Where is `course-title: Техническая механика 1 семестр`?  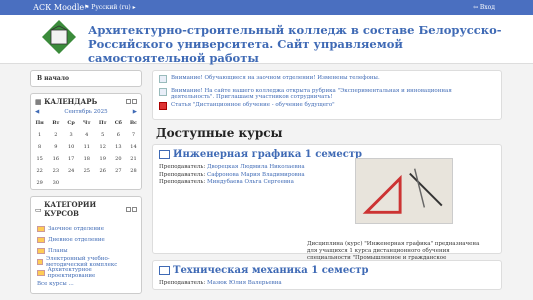 course-title: Техническая механика 1 семестр is located at coordinates (327, 270).